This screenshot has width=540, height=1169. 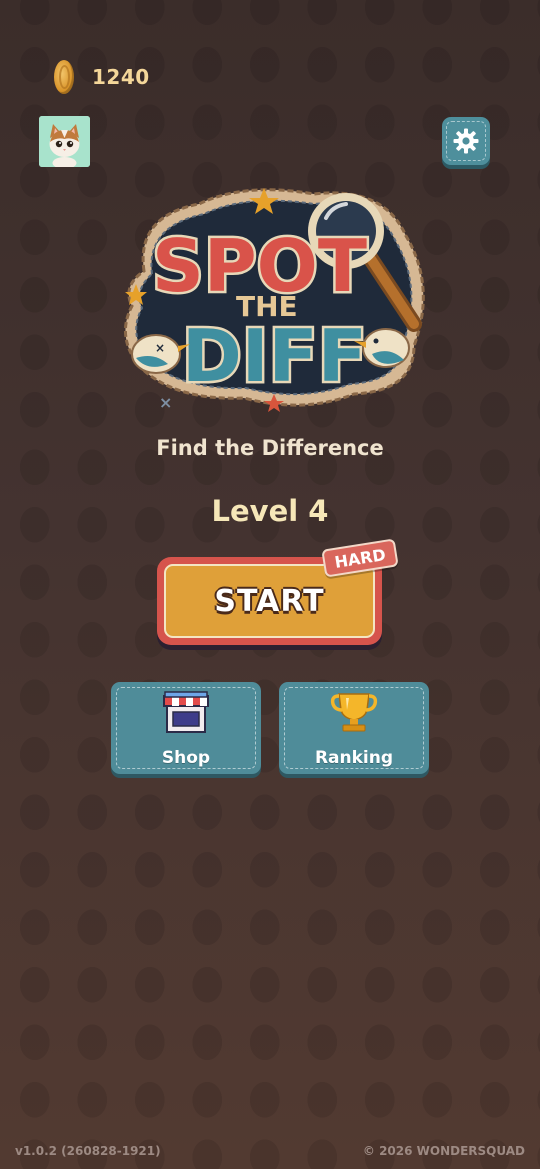 What do you see at coordinates (443, 1151) in the screenshot?
I see `copyright-text: © 2026 WONDERSQUAD` at bounding box center [443, 1151].